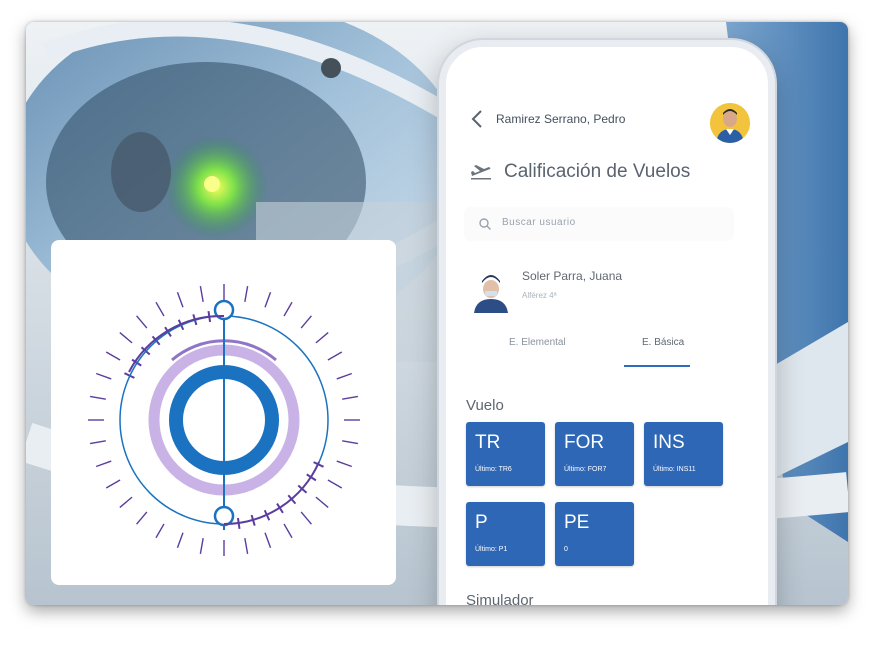  Describe the element at coordinates (577, 522) in the screenshot. I see `tile-code: PE` at that location.